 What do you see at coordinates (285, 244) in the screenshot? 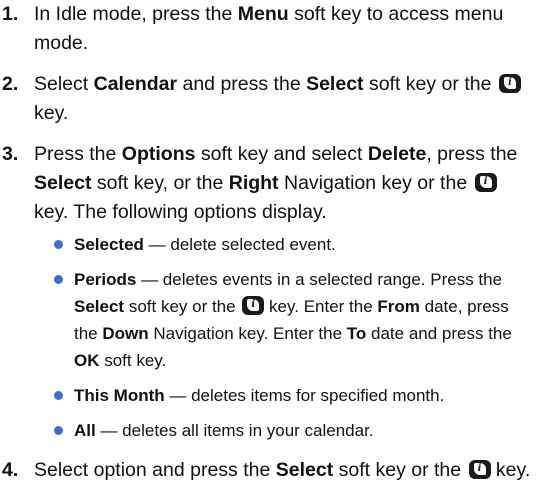
I see `option-selected: Selected — delete selected event.` at bounding box center [285, 244].